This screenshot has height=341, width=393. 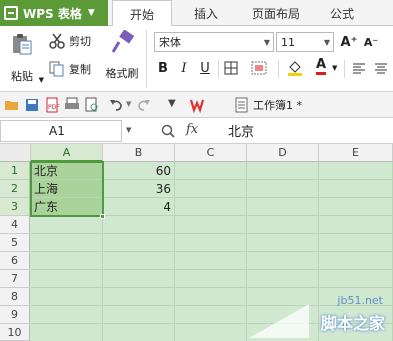 I want to click on column-header-d: D, so click(x=283, y=153).